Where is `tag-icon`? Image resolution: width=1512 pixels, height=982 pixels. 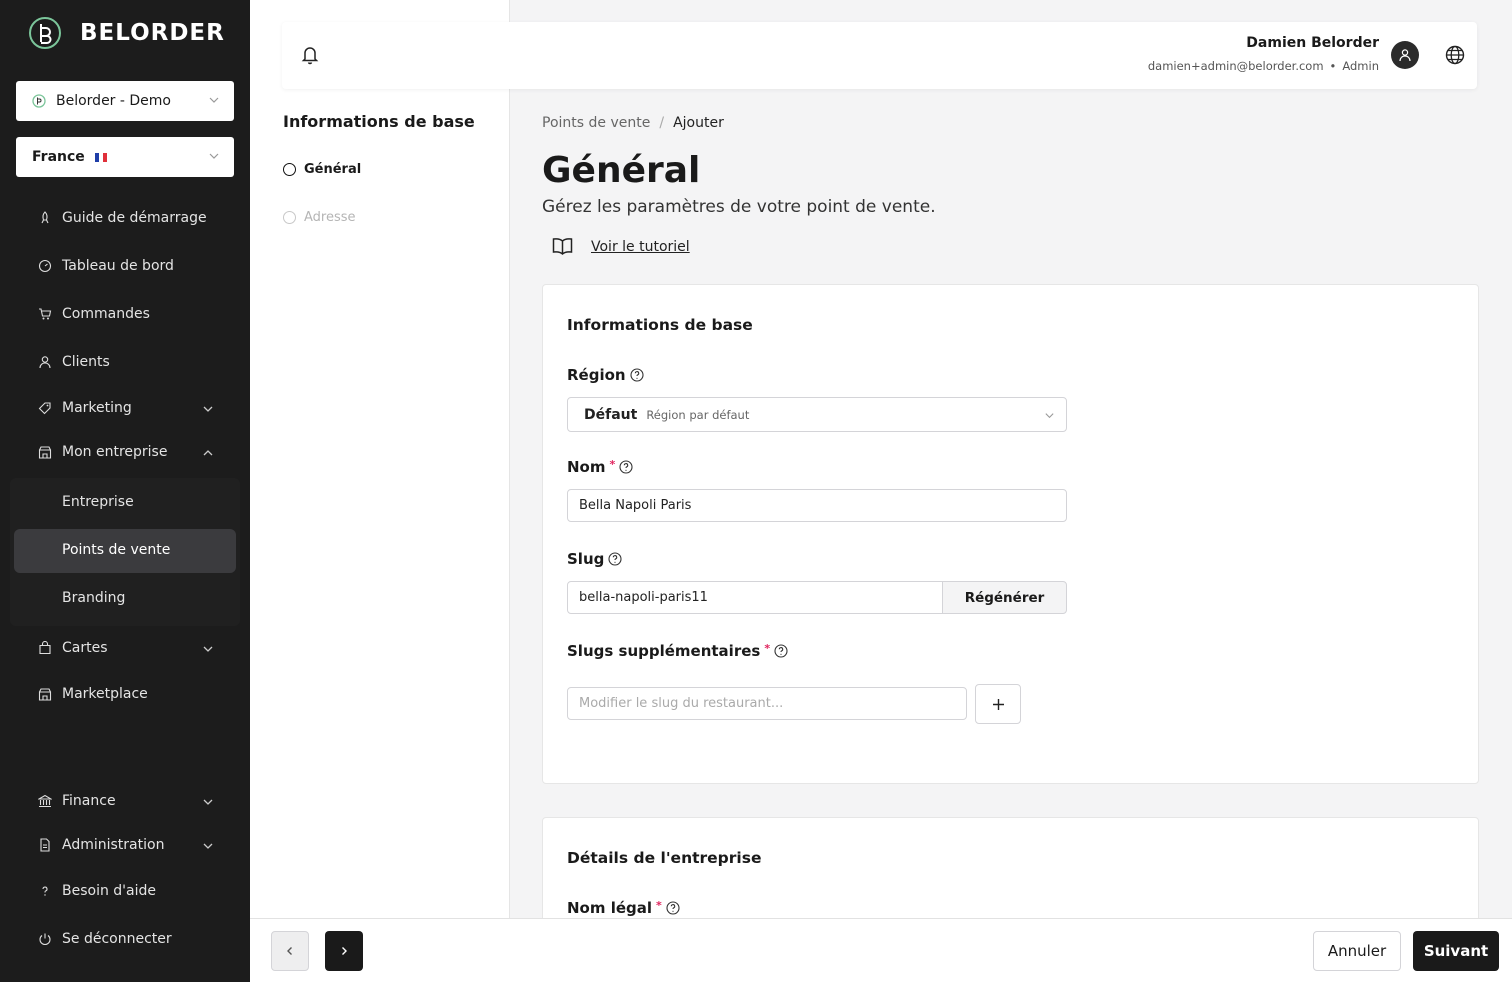 tag-icon is located at coordinates (44, 408).